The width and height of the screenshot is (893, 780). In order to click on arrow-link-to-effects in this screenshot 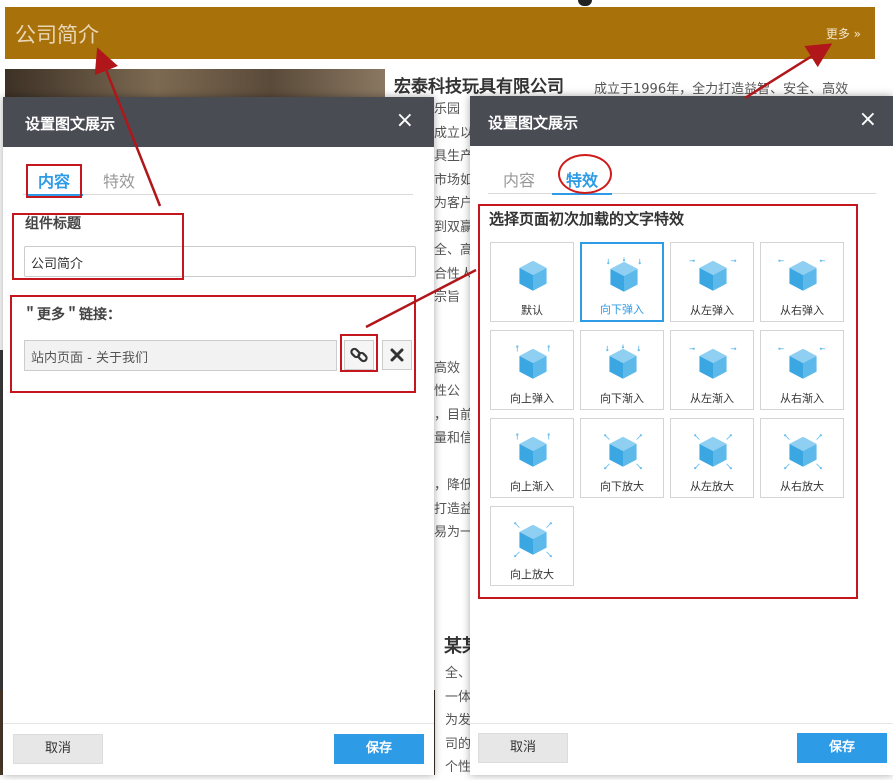, I will do `click(421, 298)`.